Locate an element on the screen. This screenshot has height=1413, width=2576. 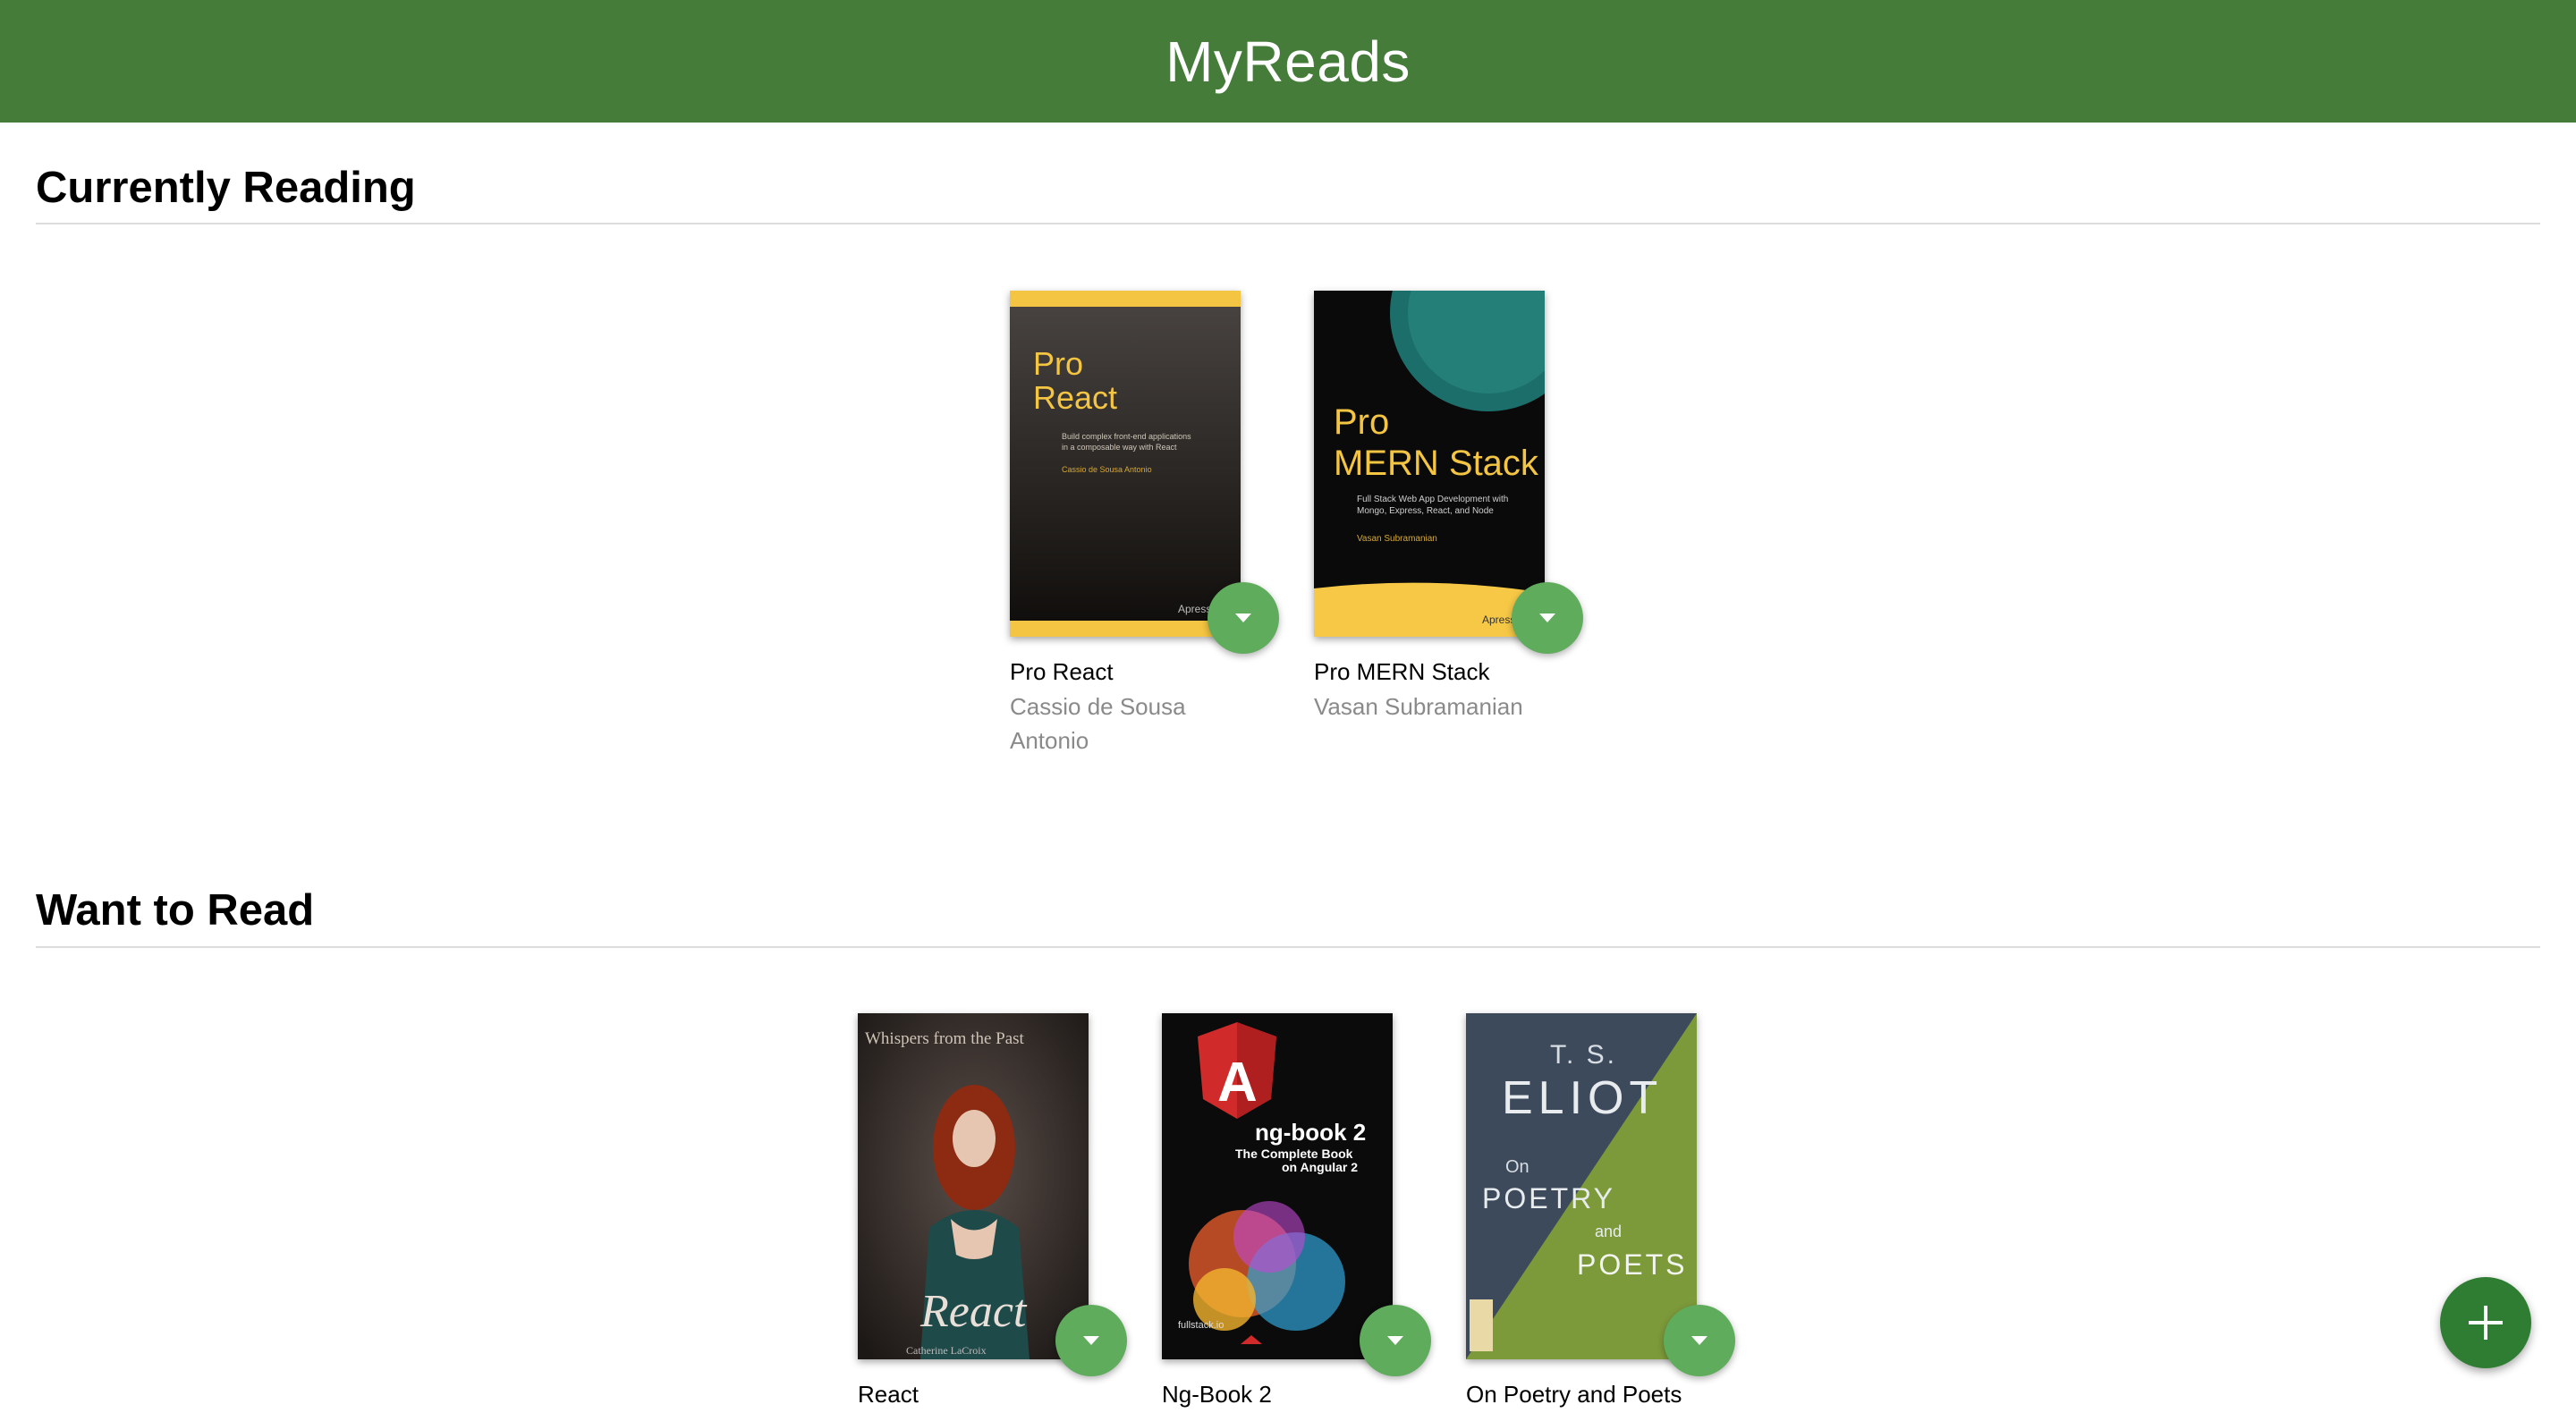
svg-text: MERN Stack is located at coordinates (1436, 463).